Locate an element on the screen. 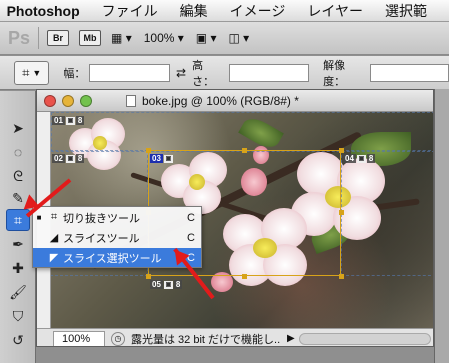 The height and width of the screenshot is (363, 449). menu-bar: Photoshop ファイル 編集 イメージ レイヤー 選択範 is located at coordinates (224, 11).